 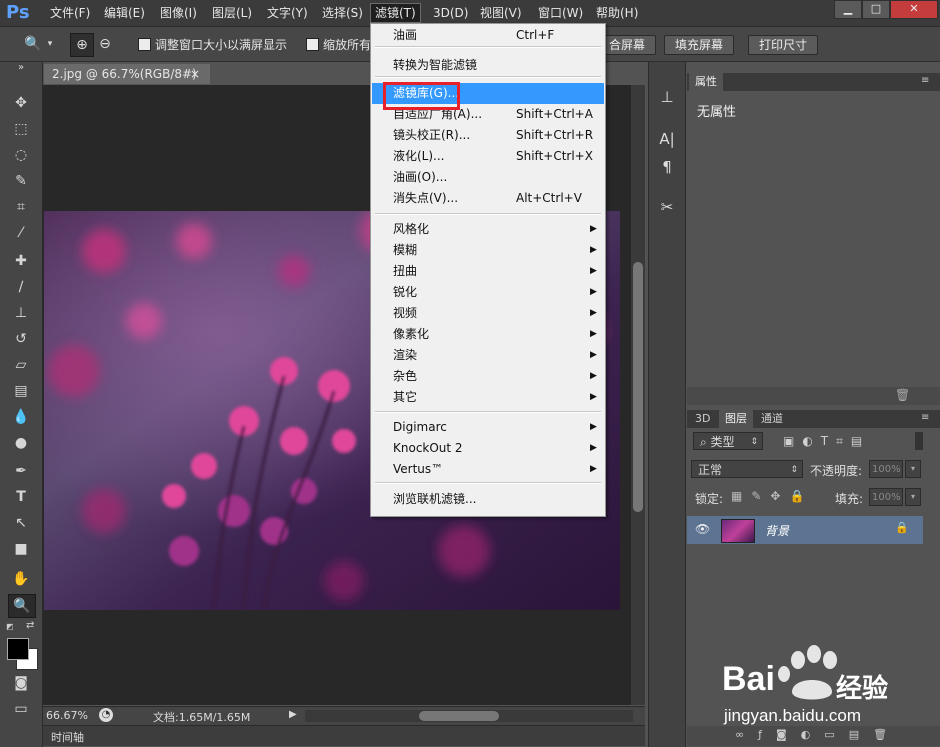 What do you see at coordinates (736, 419) in the screenshot?
I see `tab-layers: 图层` at bounding box center [736, 419].